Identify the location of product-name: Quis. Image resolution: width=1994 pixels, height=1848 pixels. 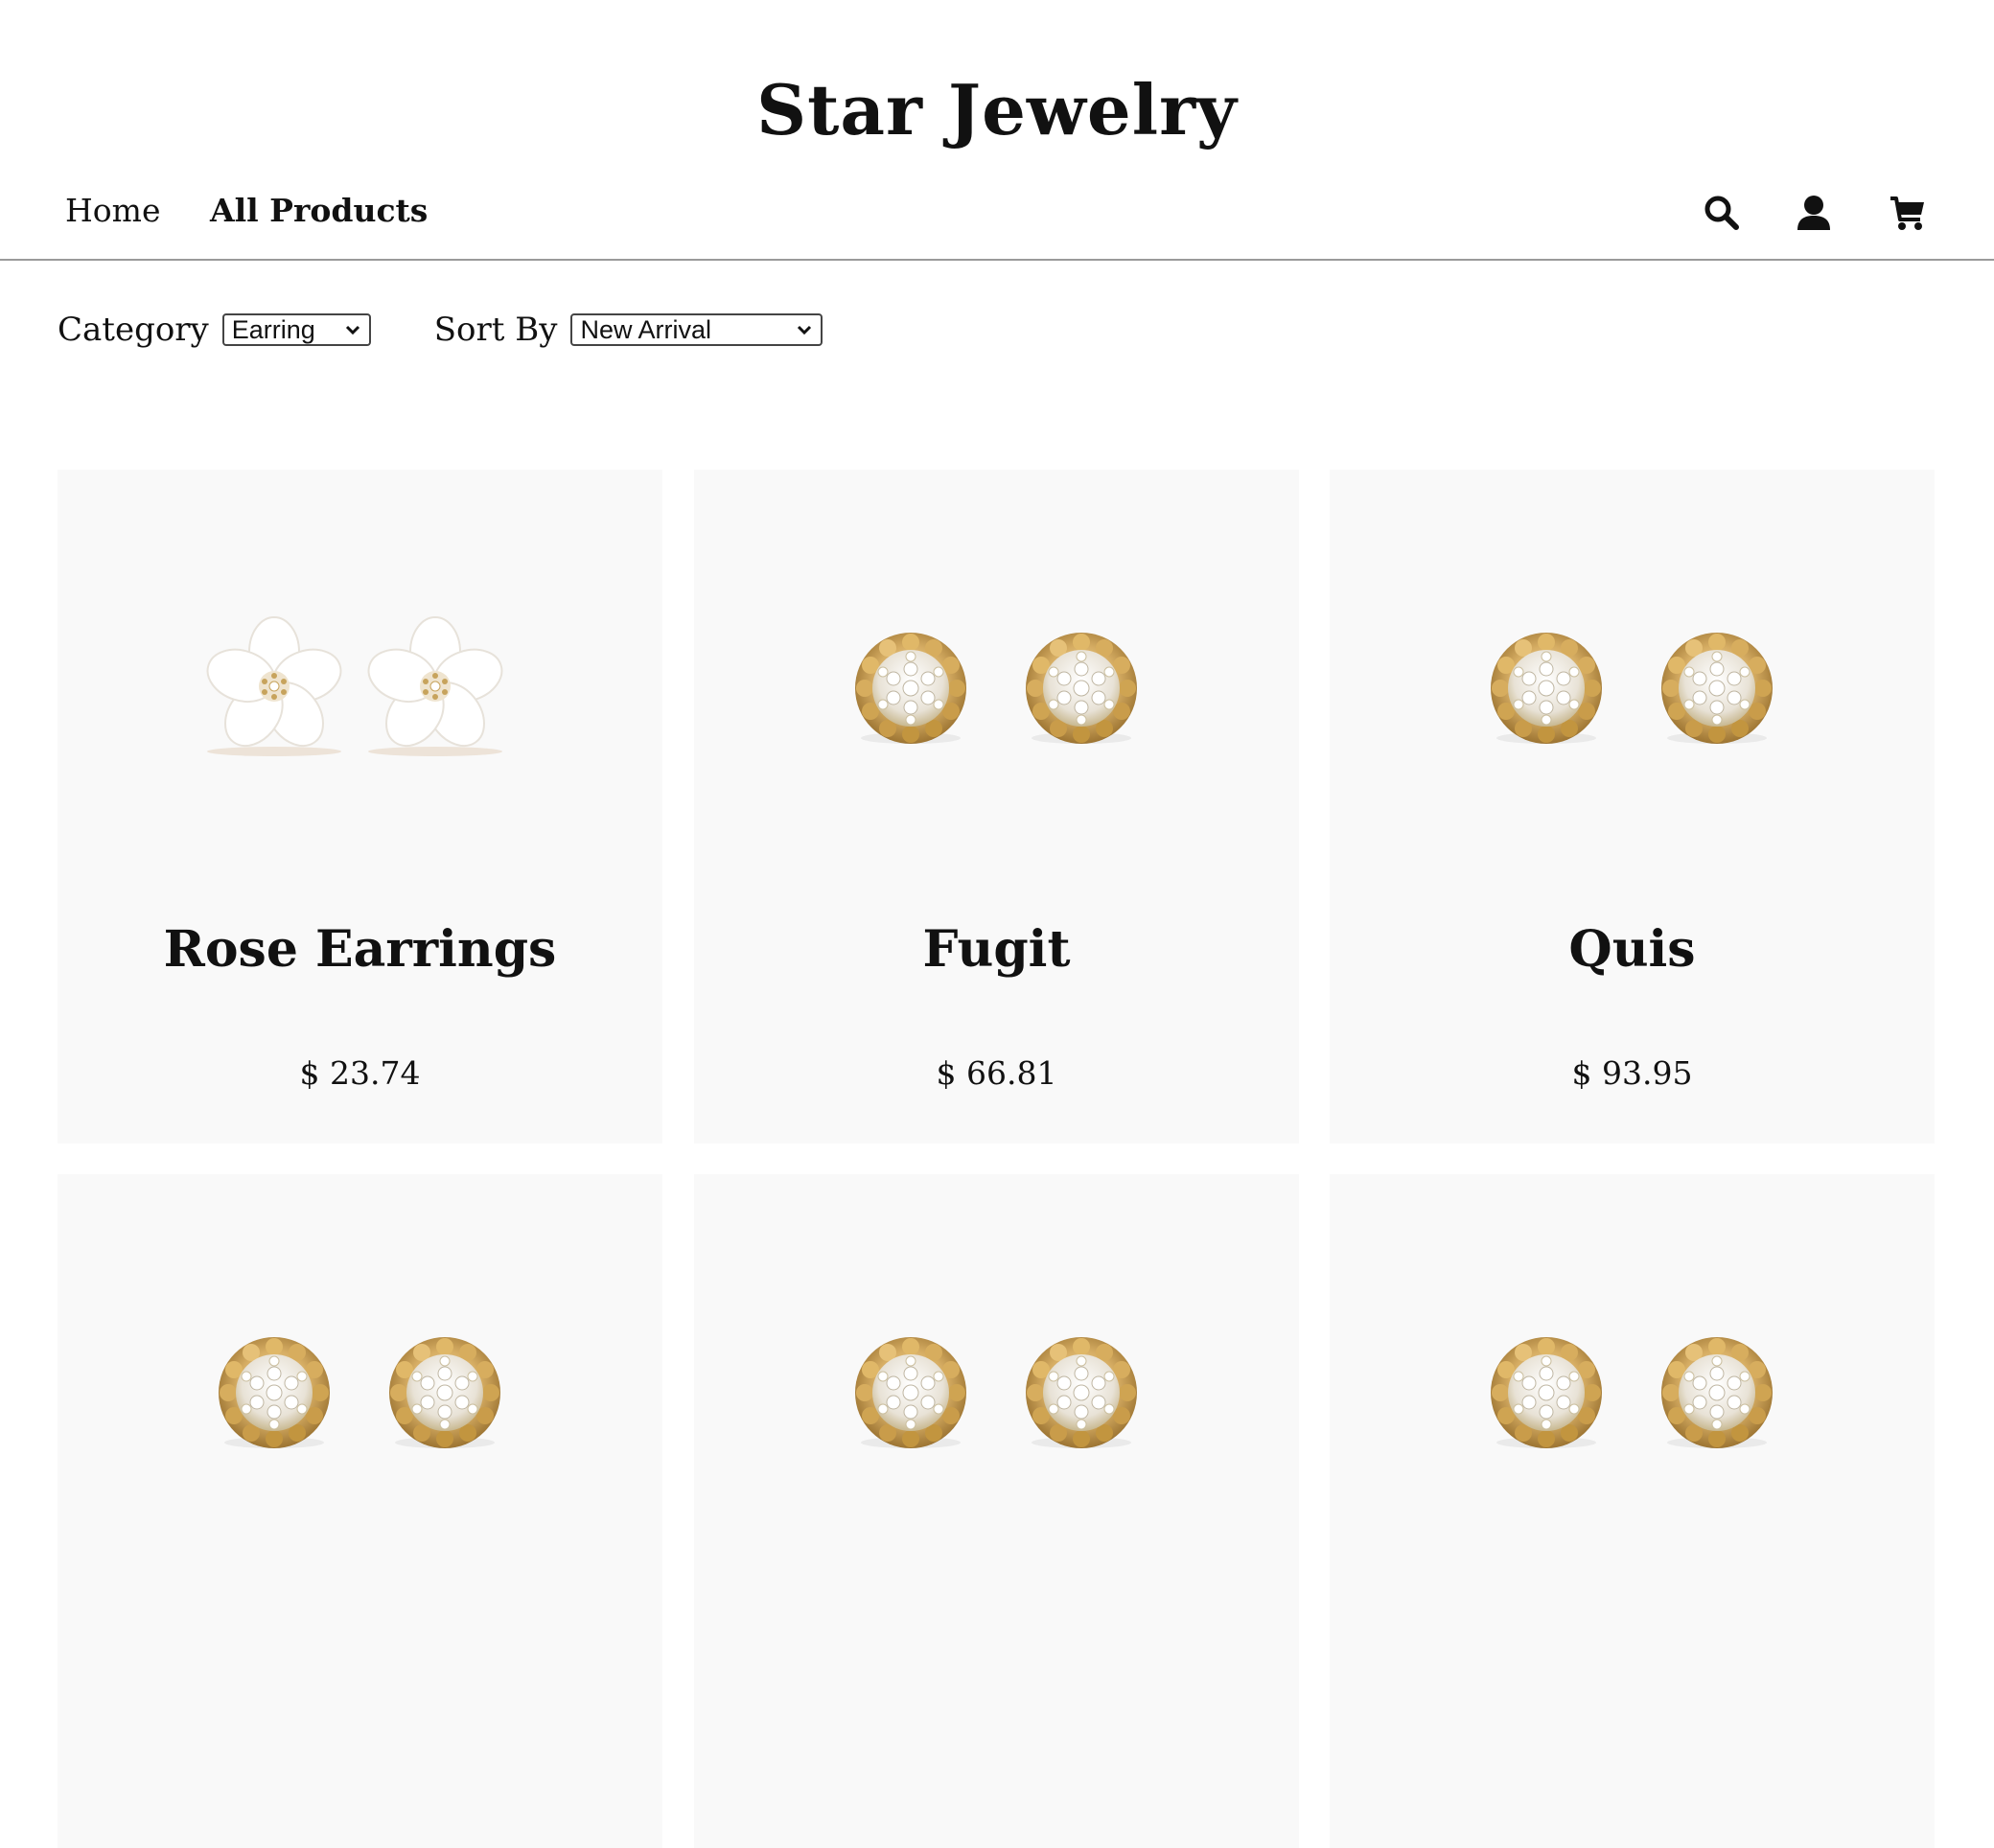
(1632, 950).